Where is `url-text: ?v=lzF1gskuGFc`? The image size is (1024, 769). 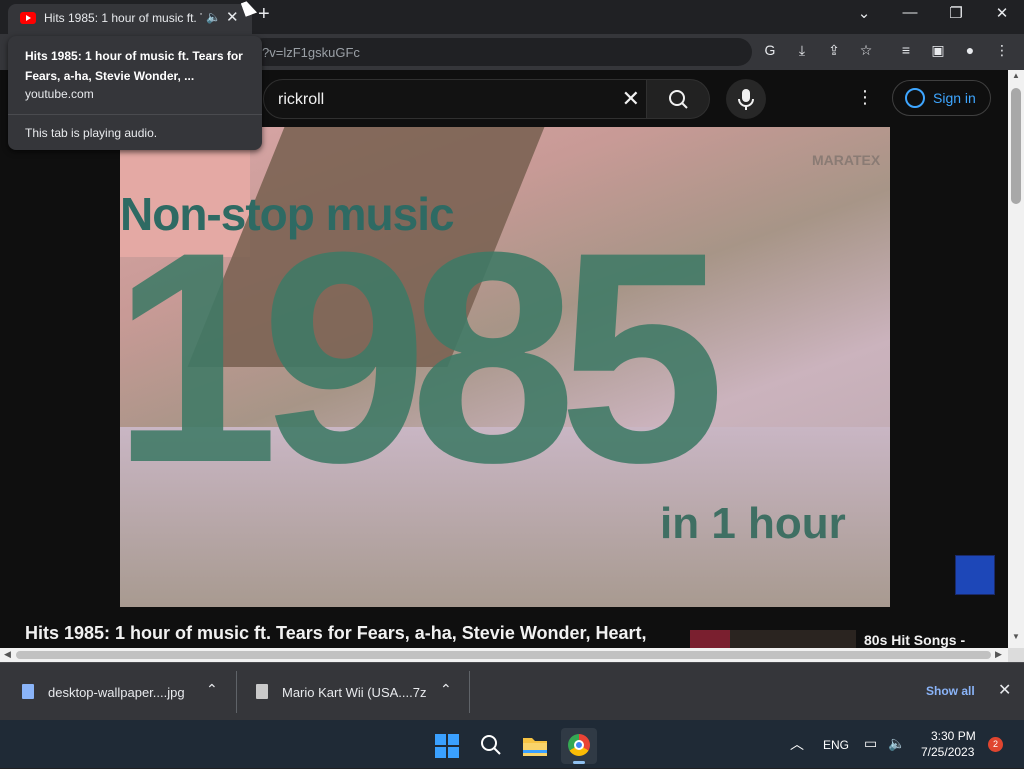 url-text: ?v=lzF1gskuGFc is located at coordinates (311, 52).